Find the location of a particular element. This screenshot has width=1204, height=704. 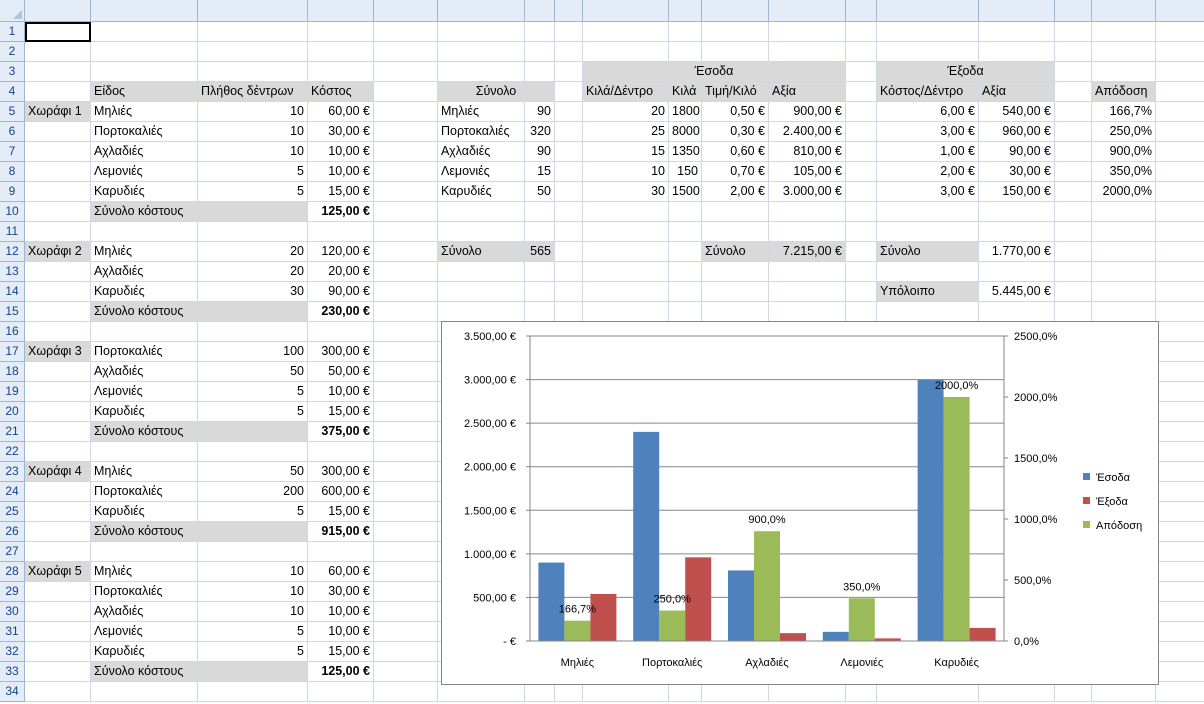

cell-g8: 15 is located at coordinates (540, 172).